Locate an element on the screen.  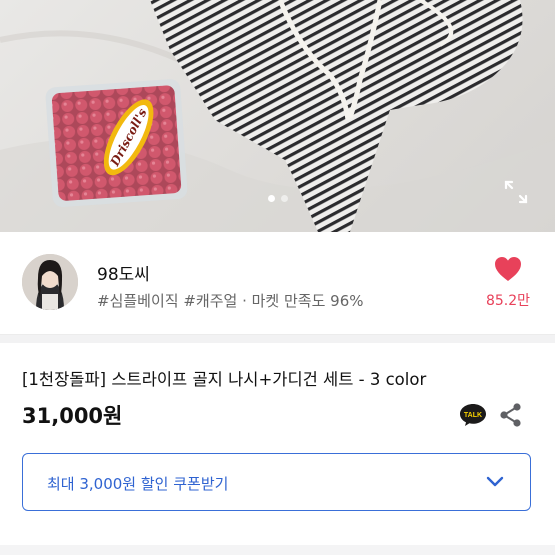
share-button is located at coordinates (511, 415).